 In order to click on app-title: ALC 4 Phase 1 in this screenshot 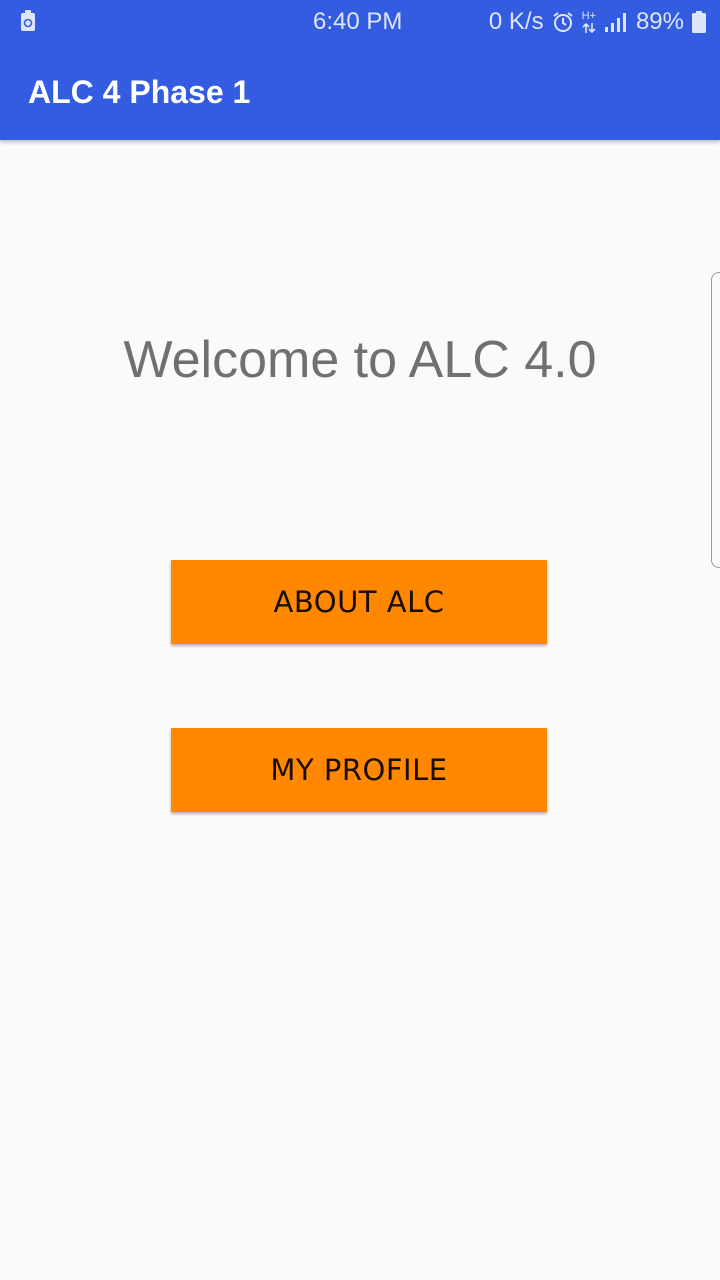, I will do `click(139, 92)`.